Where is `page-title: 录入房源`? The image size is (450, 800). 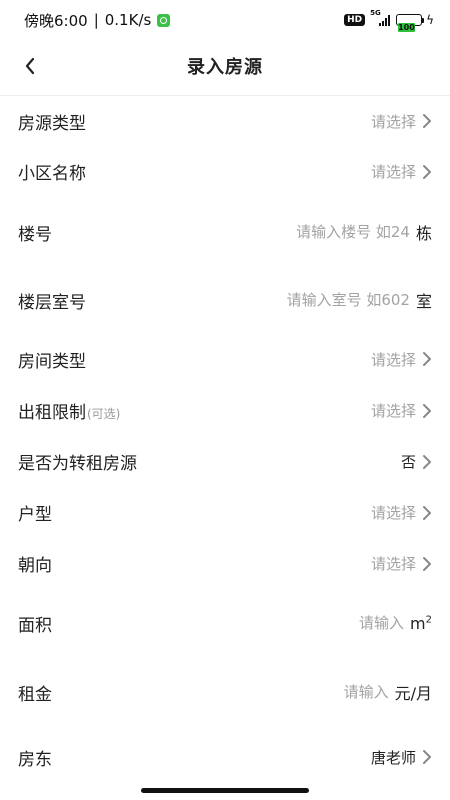
page-title: 录入房源 is located at coordinates (225, 67).